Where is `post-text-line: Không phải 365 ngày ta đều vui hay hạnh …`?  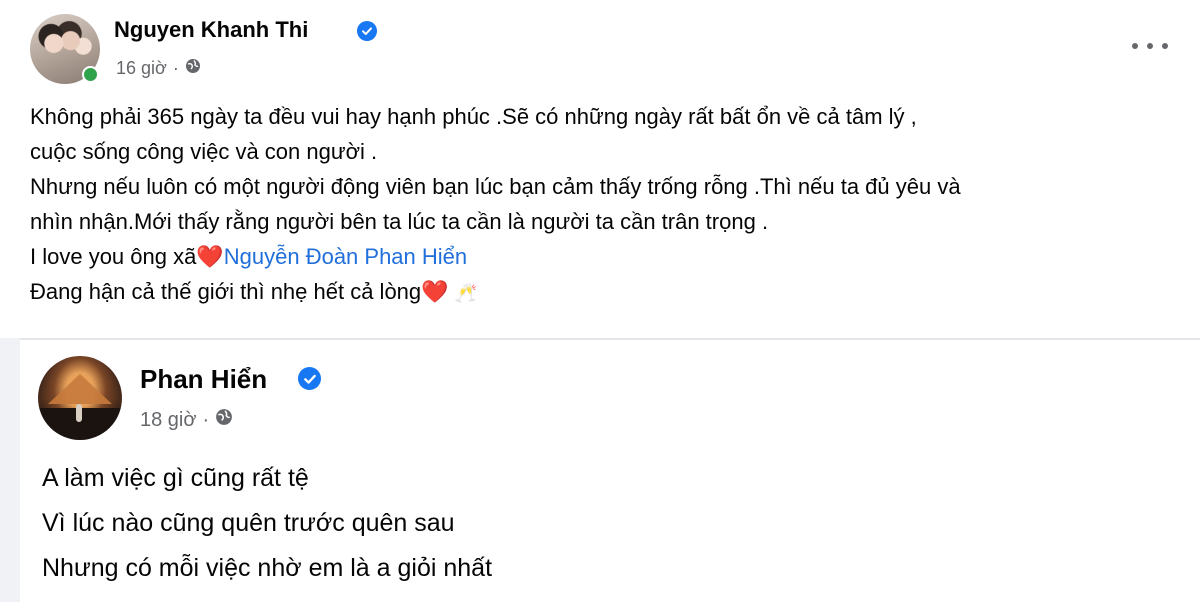 post-text-line: Không phải 365 ngày ta đều vui hay hạnh … is located at coordinates (473, 116).